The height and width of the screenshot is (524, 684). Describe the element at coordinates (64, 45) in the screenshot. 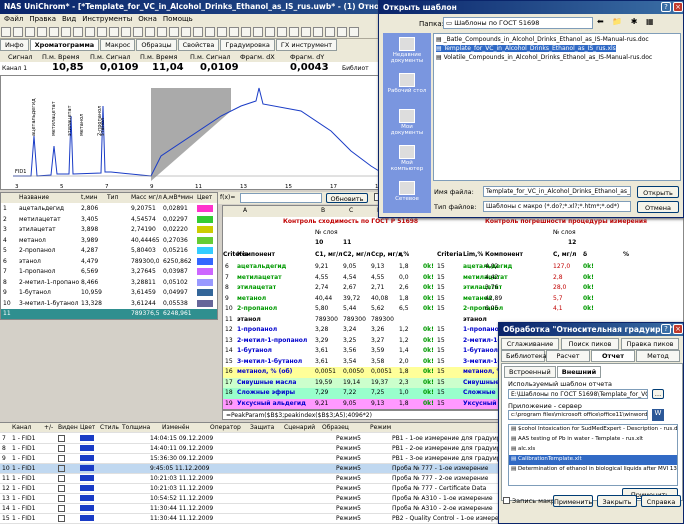

I see `tab-1: Хроматограмма` at that location.